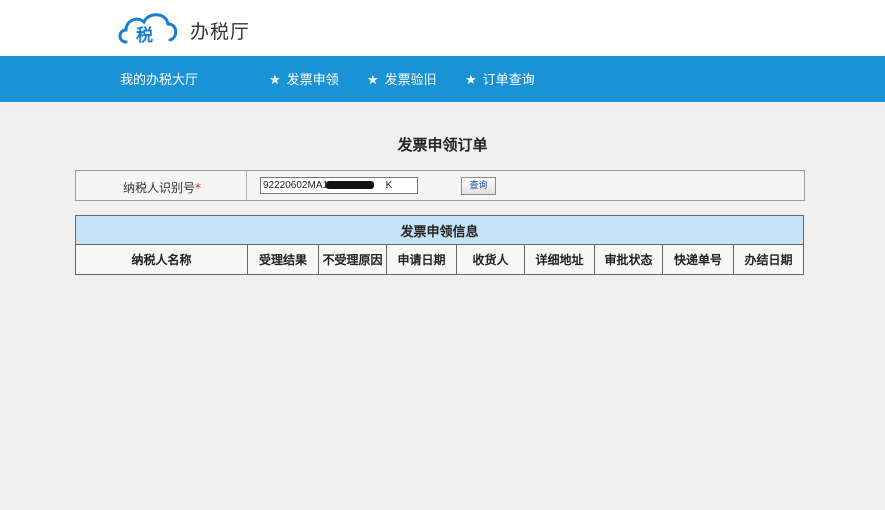  What do you see at coordinates (508, 80) in the screenshot?
I see `nav-order-query-label: 订单查询` at bounding box center [508, 80].